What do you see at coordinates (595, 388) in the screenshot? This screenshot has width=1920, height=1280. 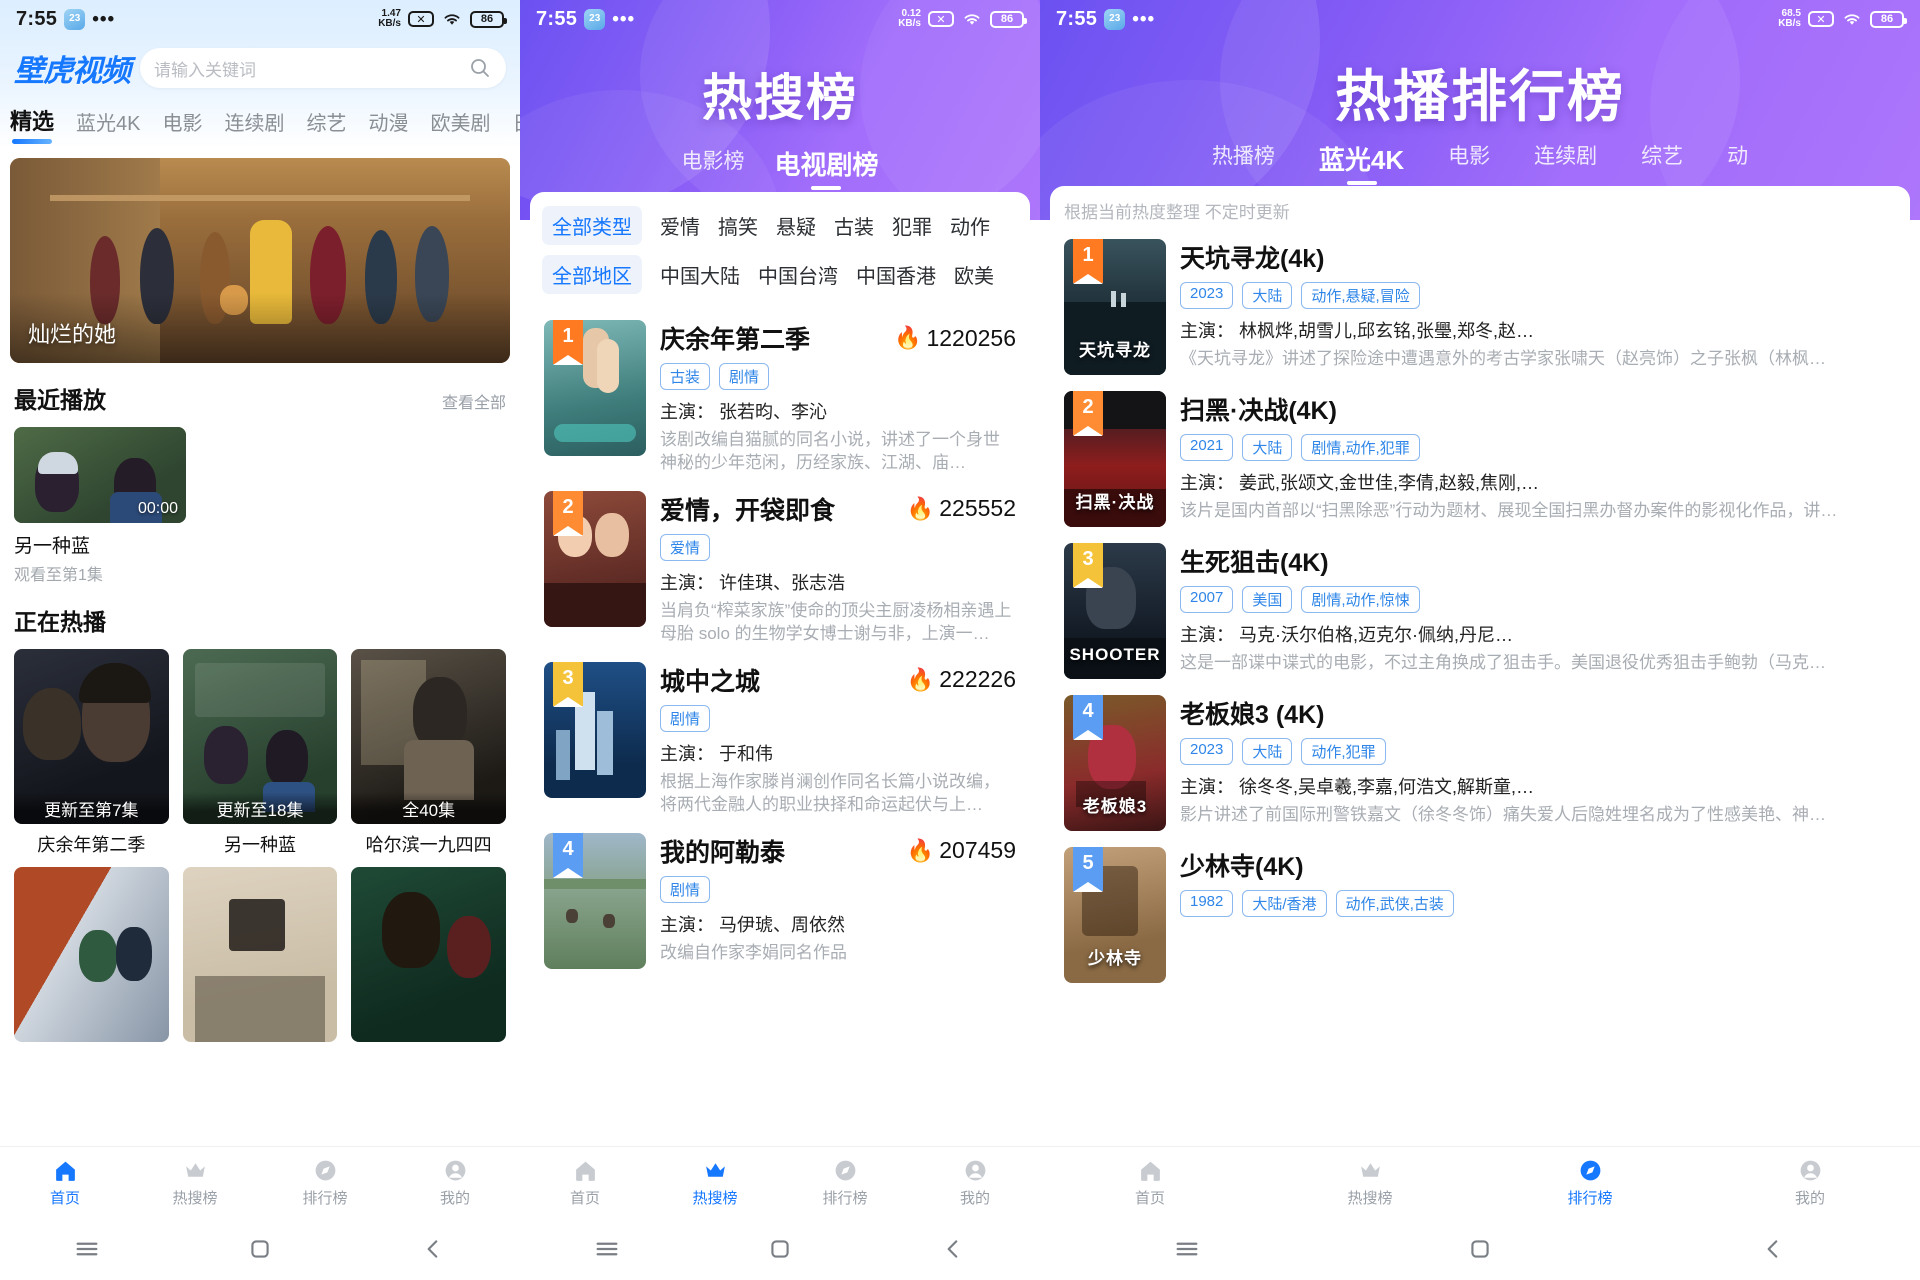 I see `poster: 1` at bounding box center [595, 388].